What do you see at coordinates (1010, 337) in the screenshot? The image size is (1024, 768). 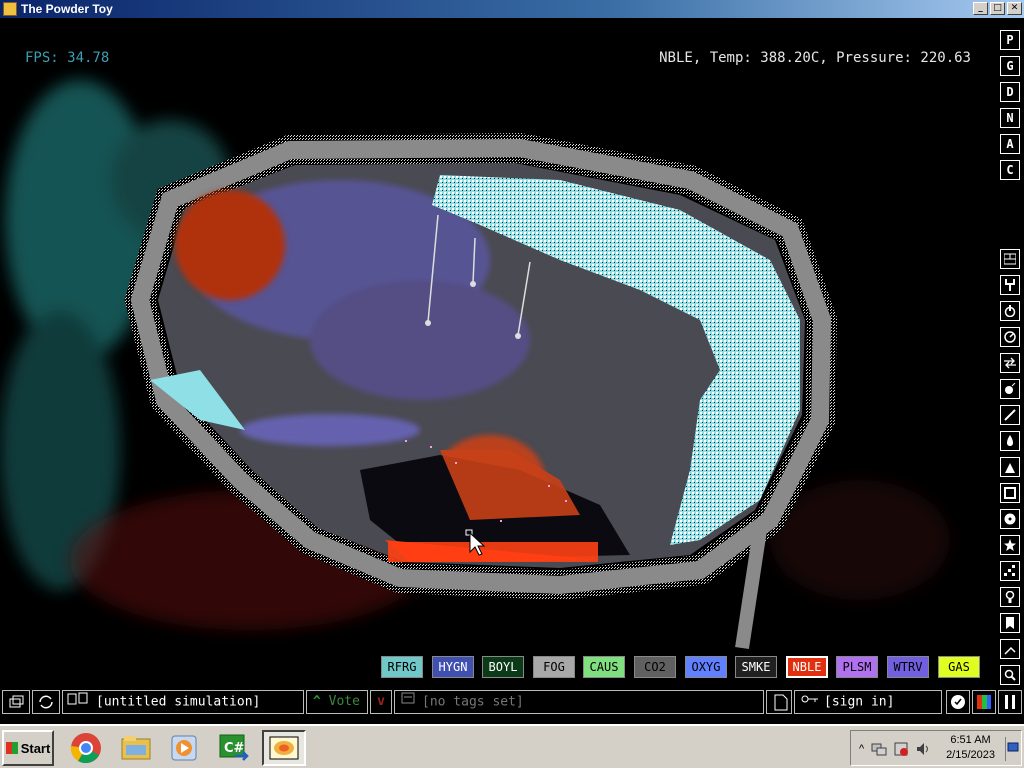 I see `sensors-icon` at bounding box center [1010, 337].